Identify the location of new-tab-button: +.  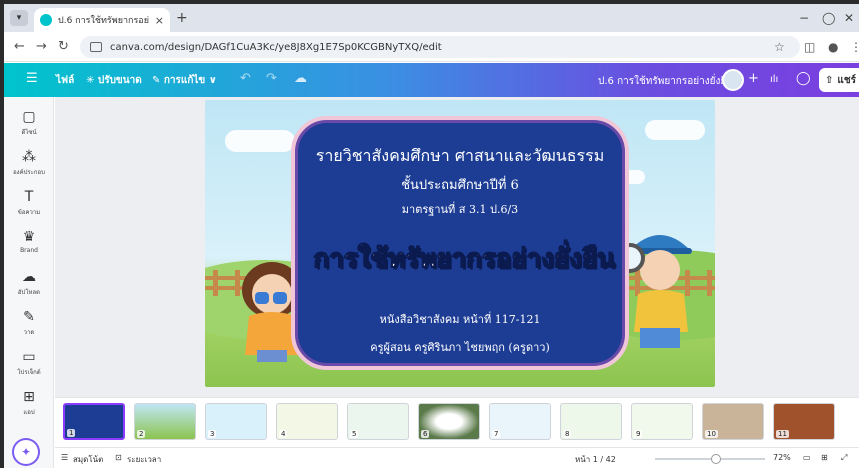
(182, 18).